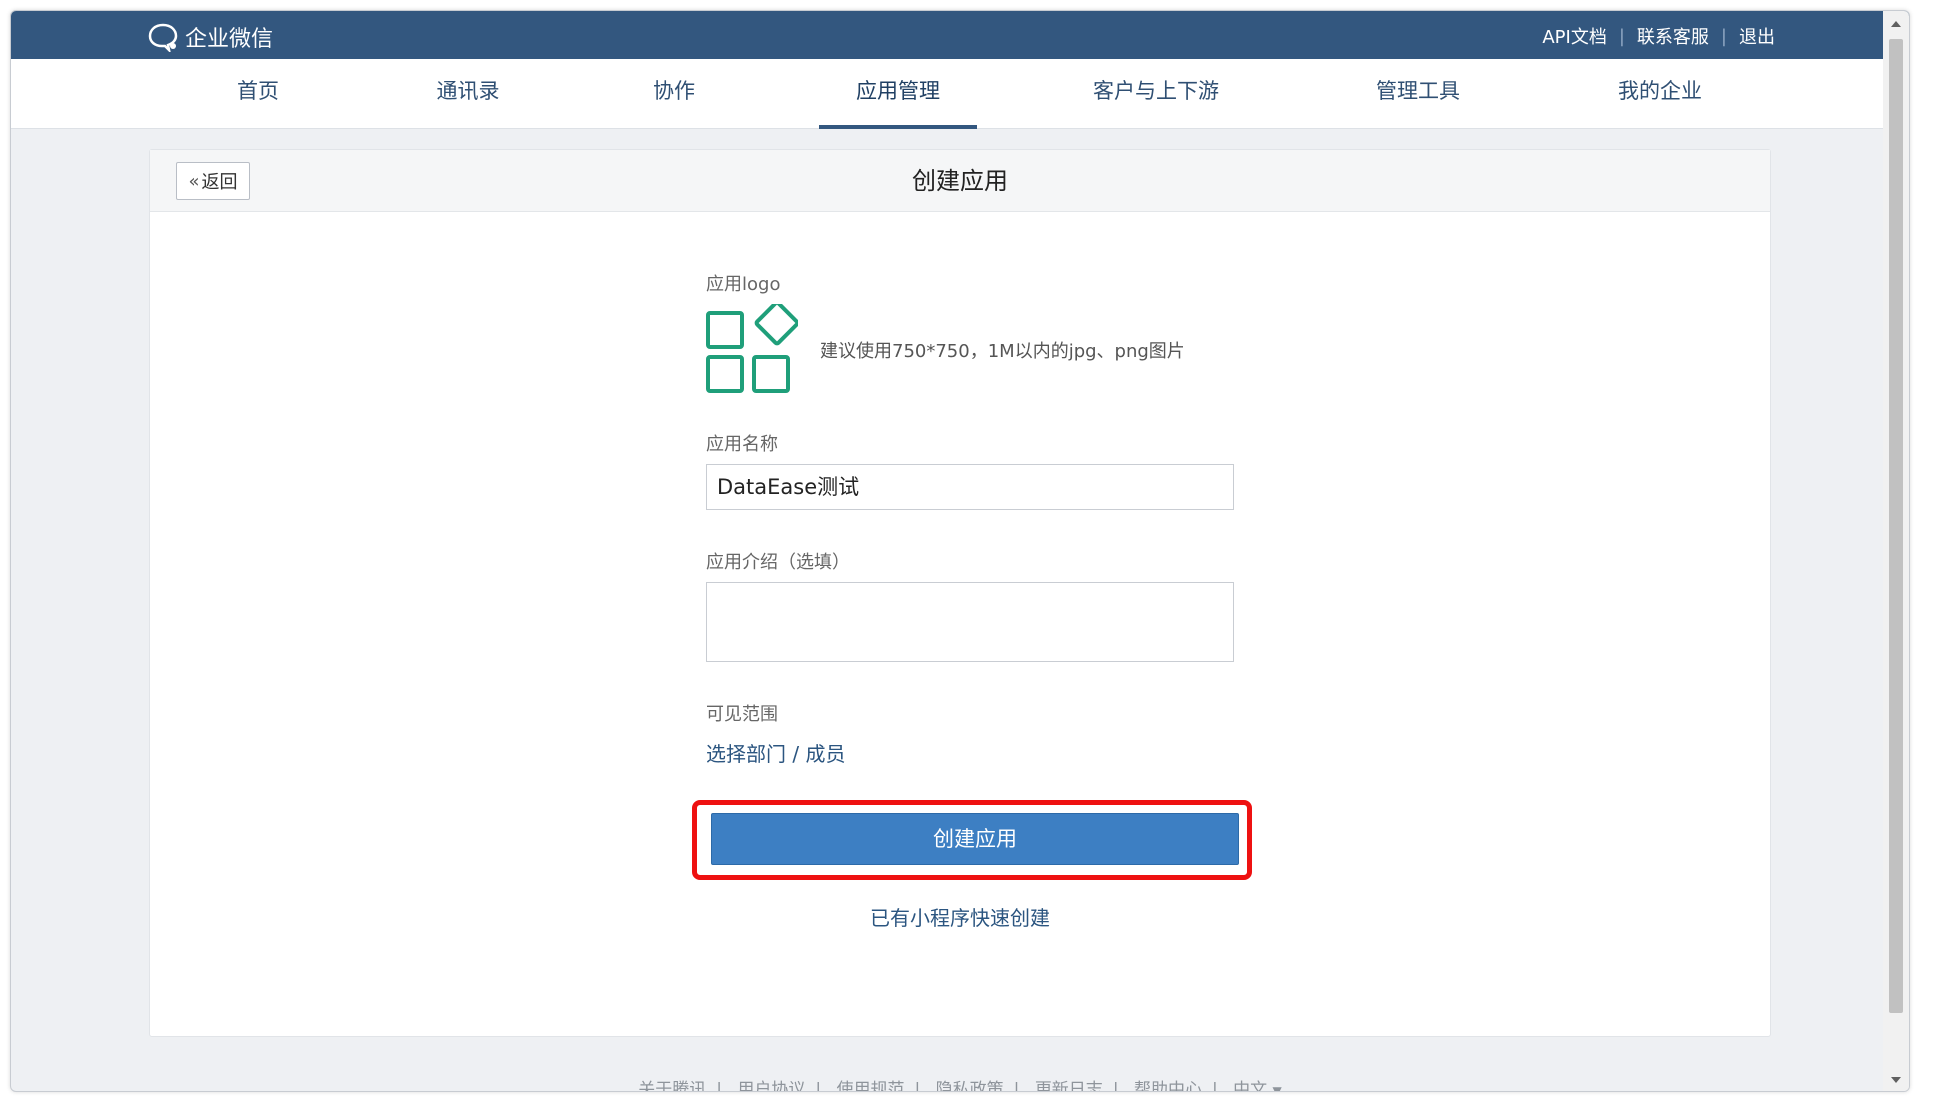  I want to click on create-app-button: 创建应用, so click(975, 839).